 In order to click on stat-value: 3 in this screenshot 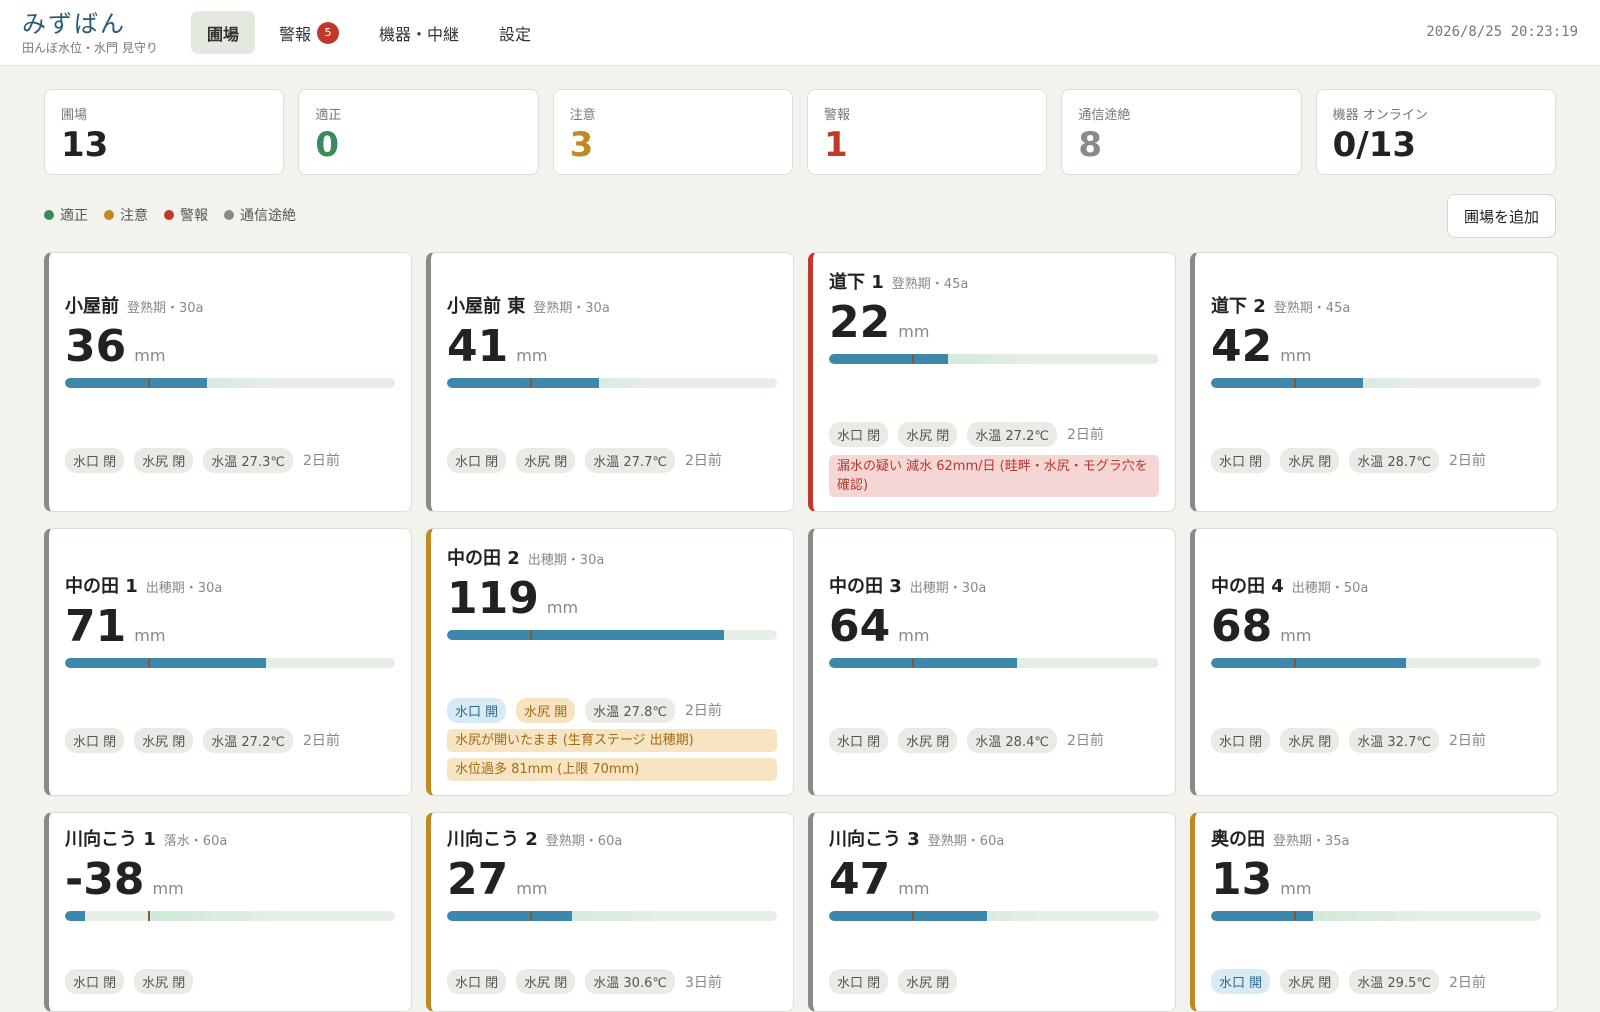, I will do `click(581, 145)`.